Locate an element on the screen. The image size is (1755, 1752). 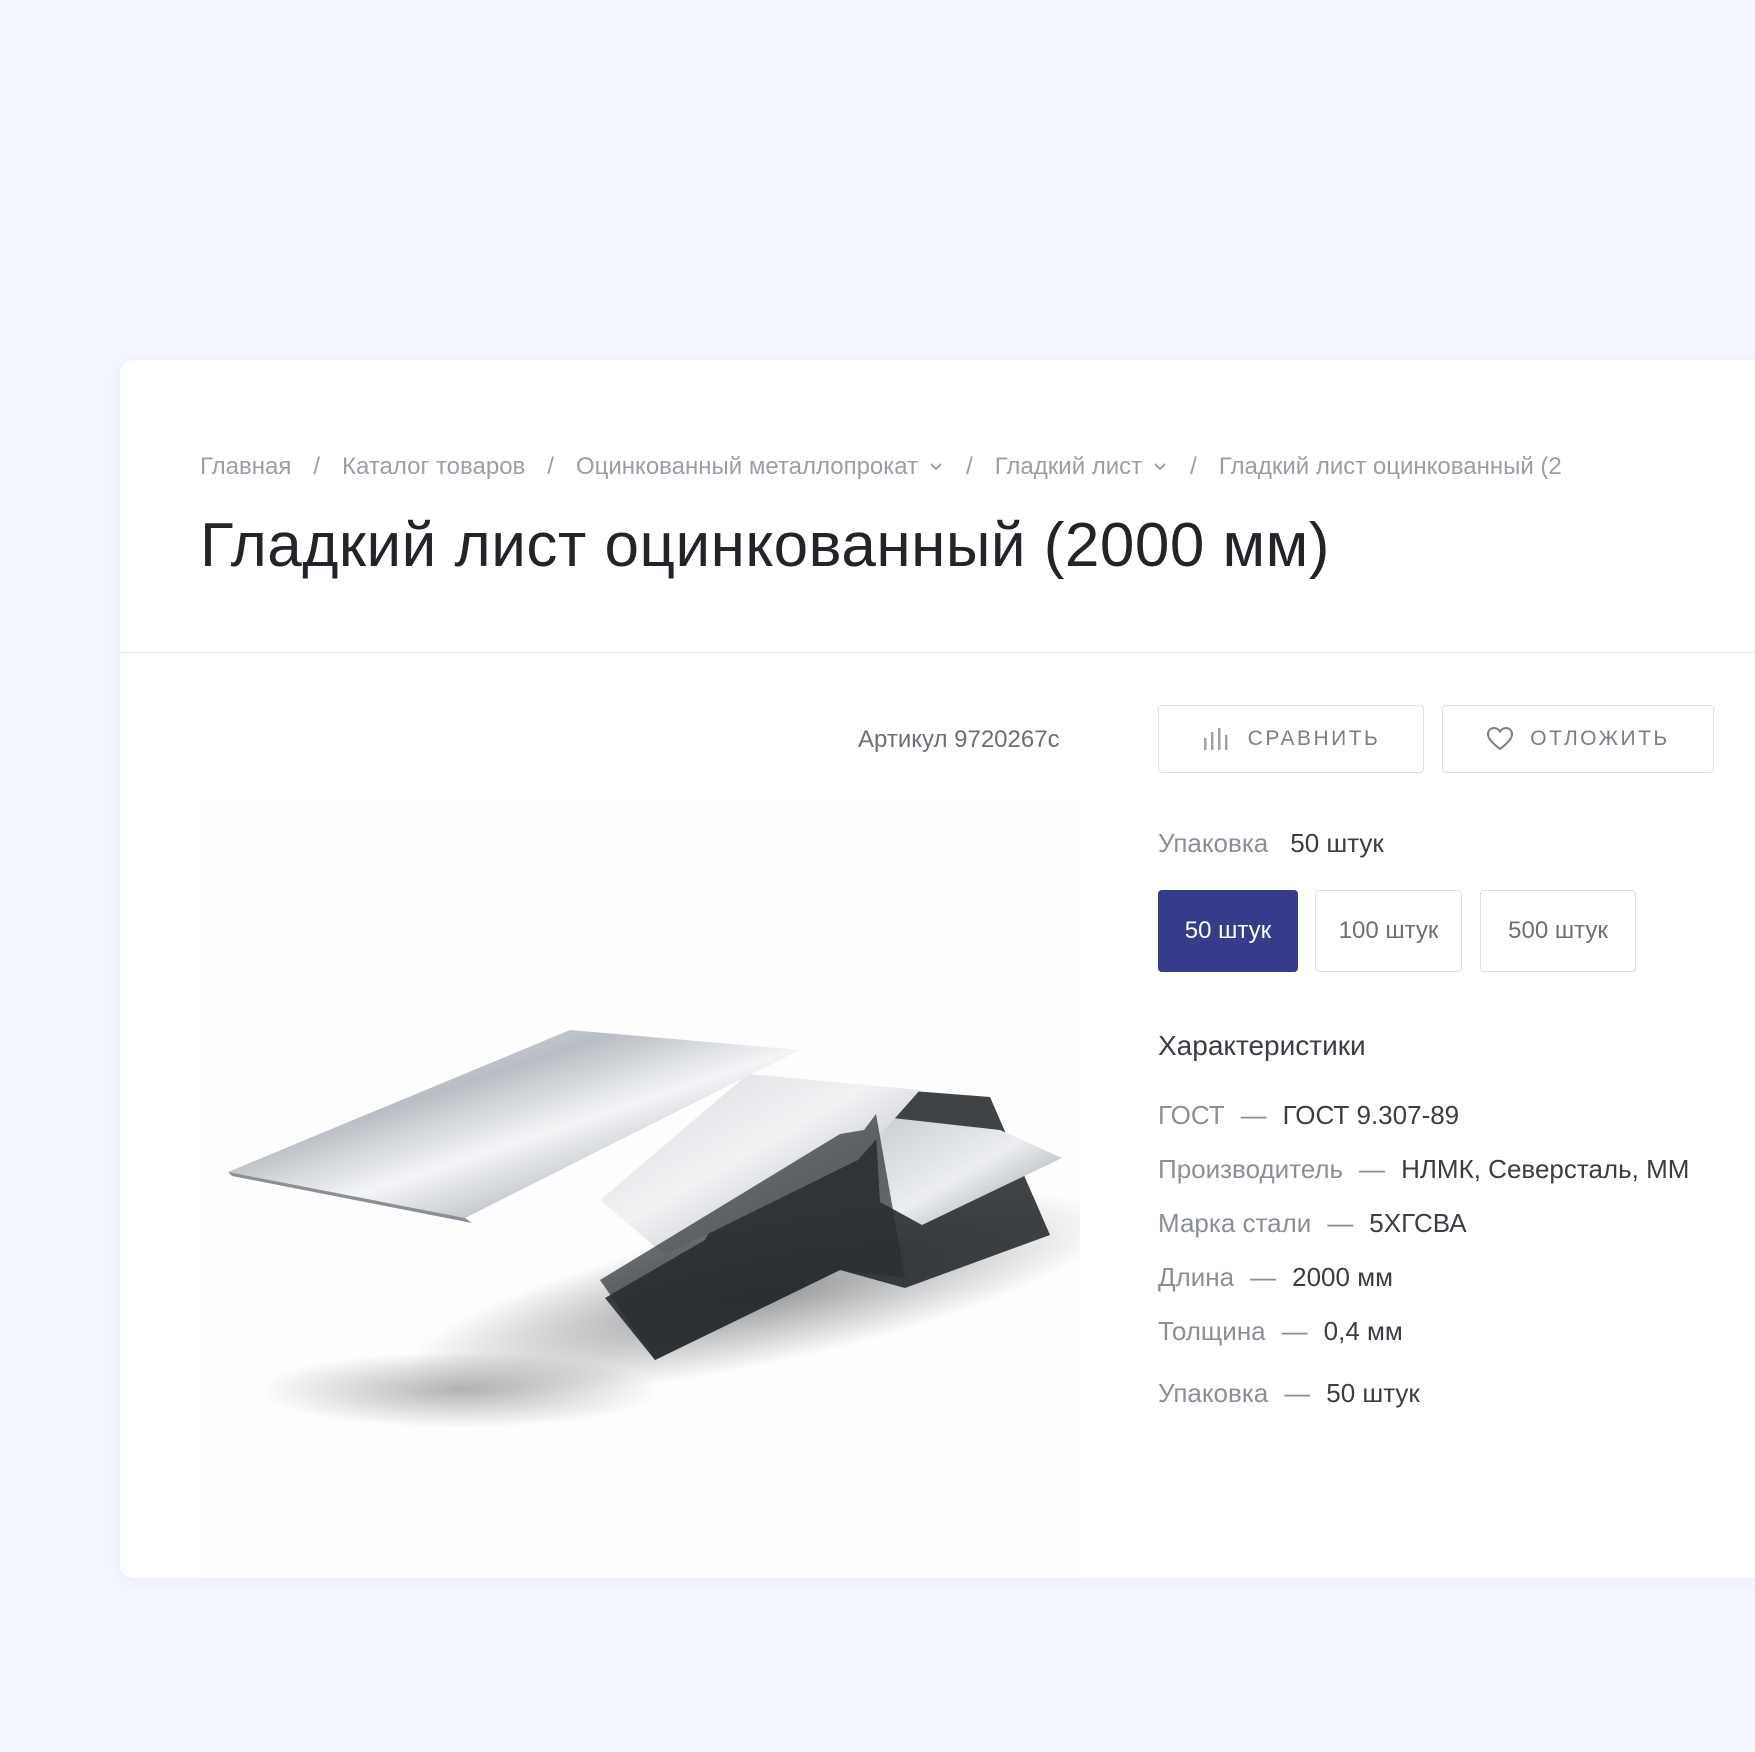
spec-row-gost: ГОСТ — ГОСТ 9.307-89 is located at coordinates (1308, 1115).